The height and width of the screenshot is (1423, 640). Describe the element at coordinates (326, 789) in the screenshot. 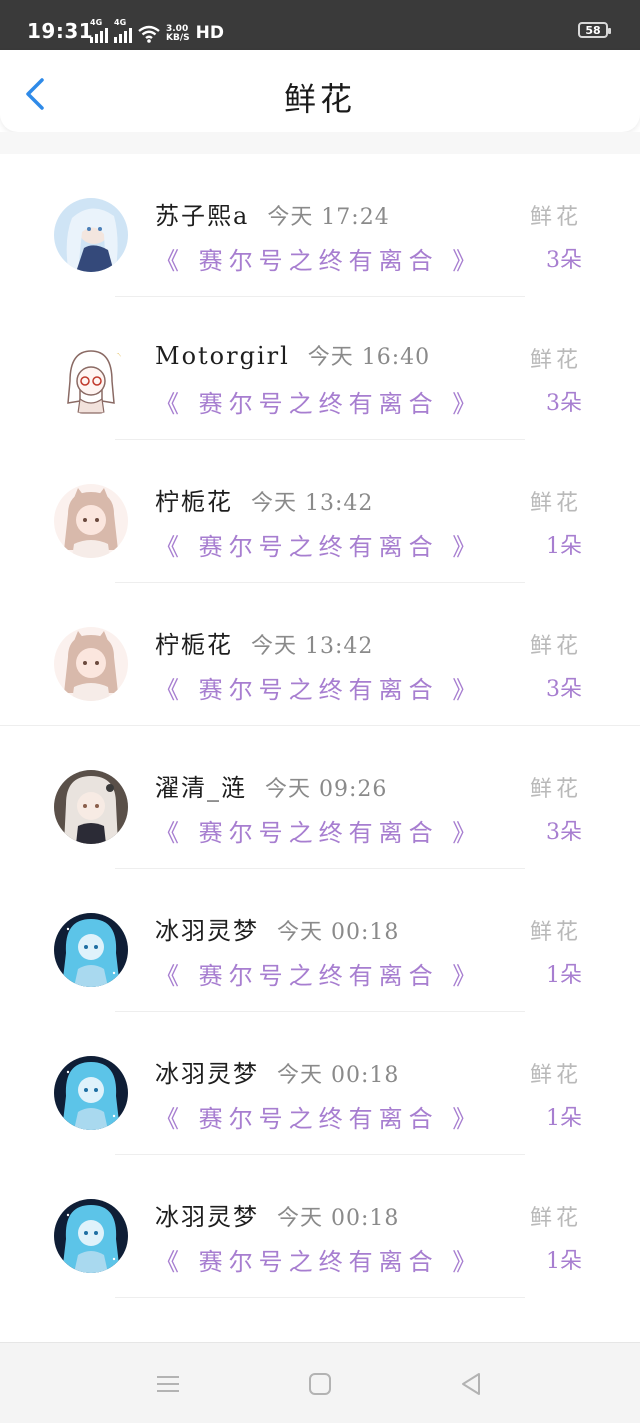

I see `gift-time: 今天 09:26` at that location.